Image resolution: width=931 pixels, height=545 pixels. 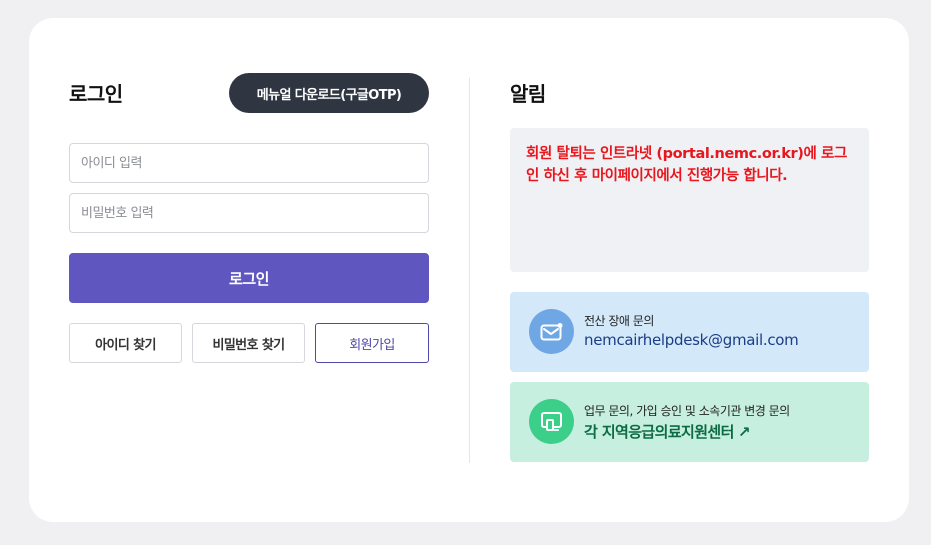 I want to click on signup-button: 회원가입, so click(x=372, y=343).